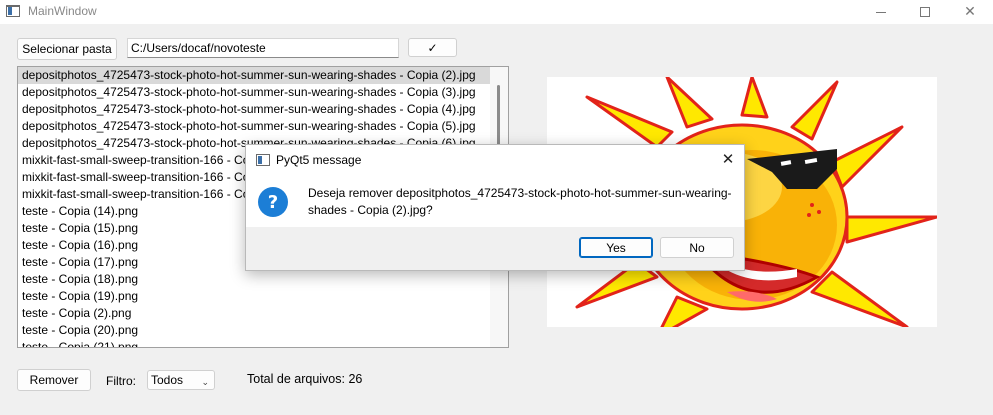  Describe the element at coordinates (54, 380) in the screenshot. I see `remove-button: Remover` at that location.